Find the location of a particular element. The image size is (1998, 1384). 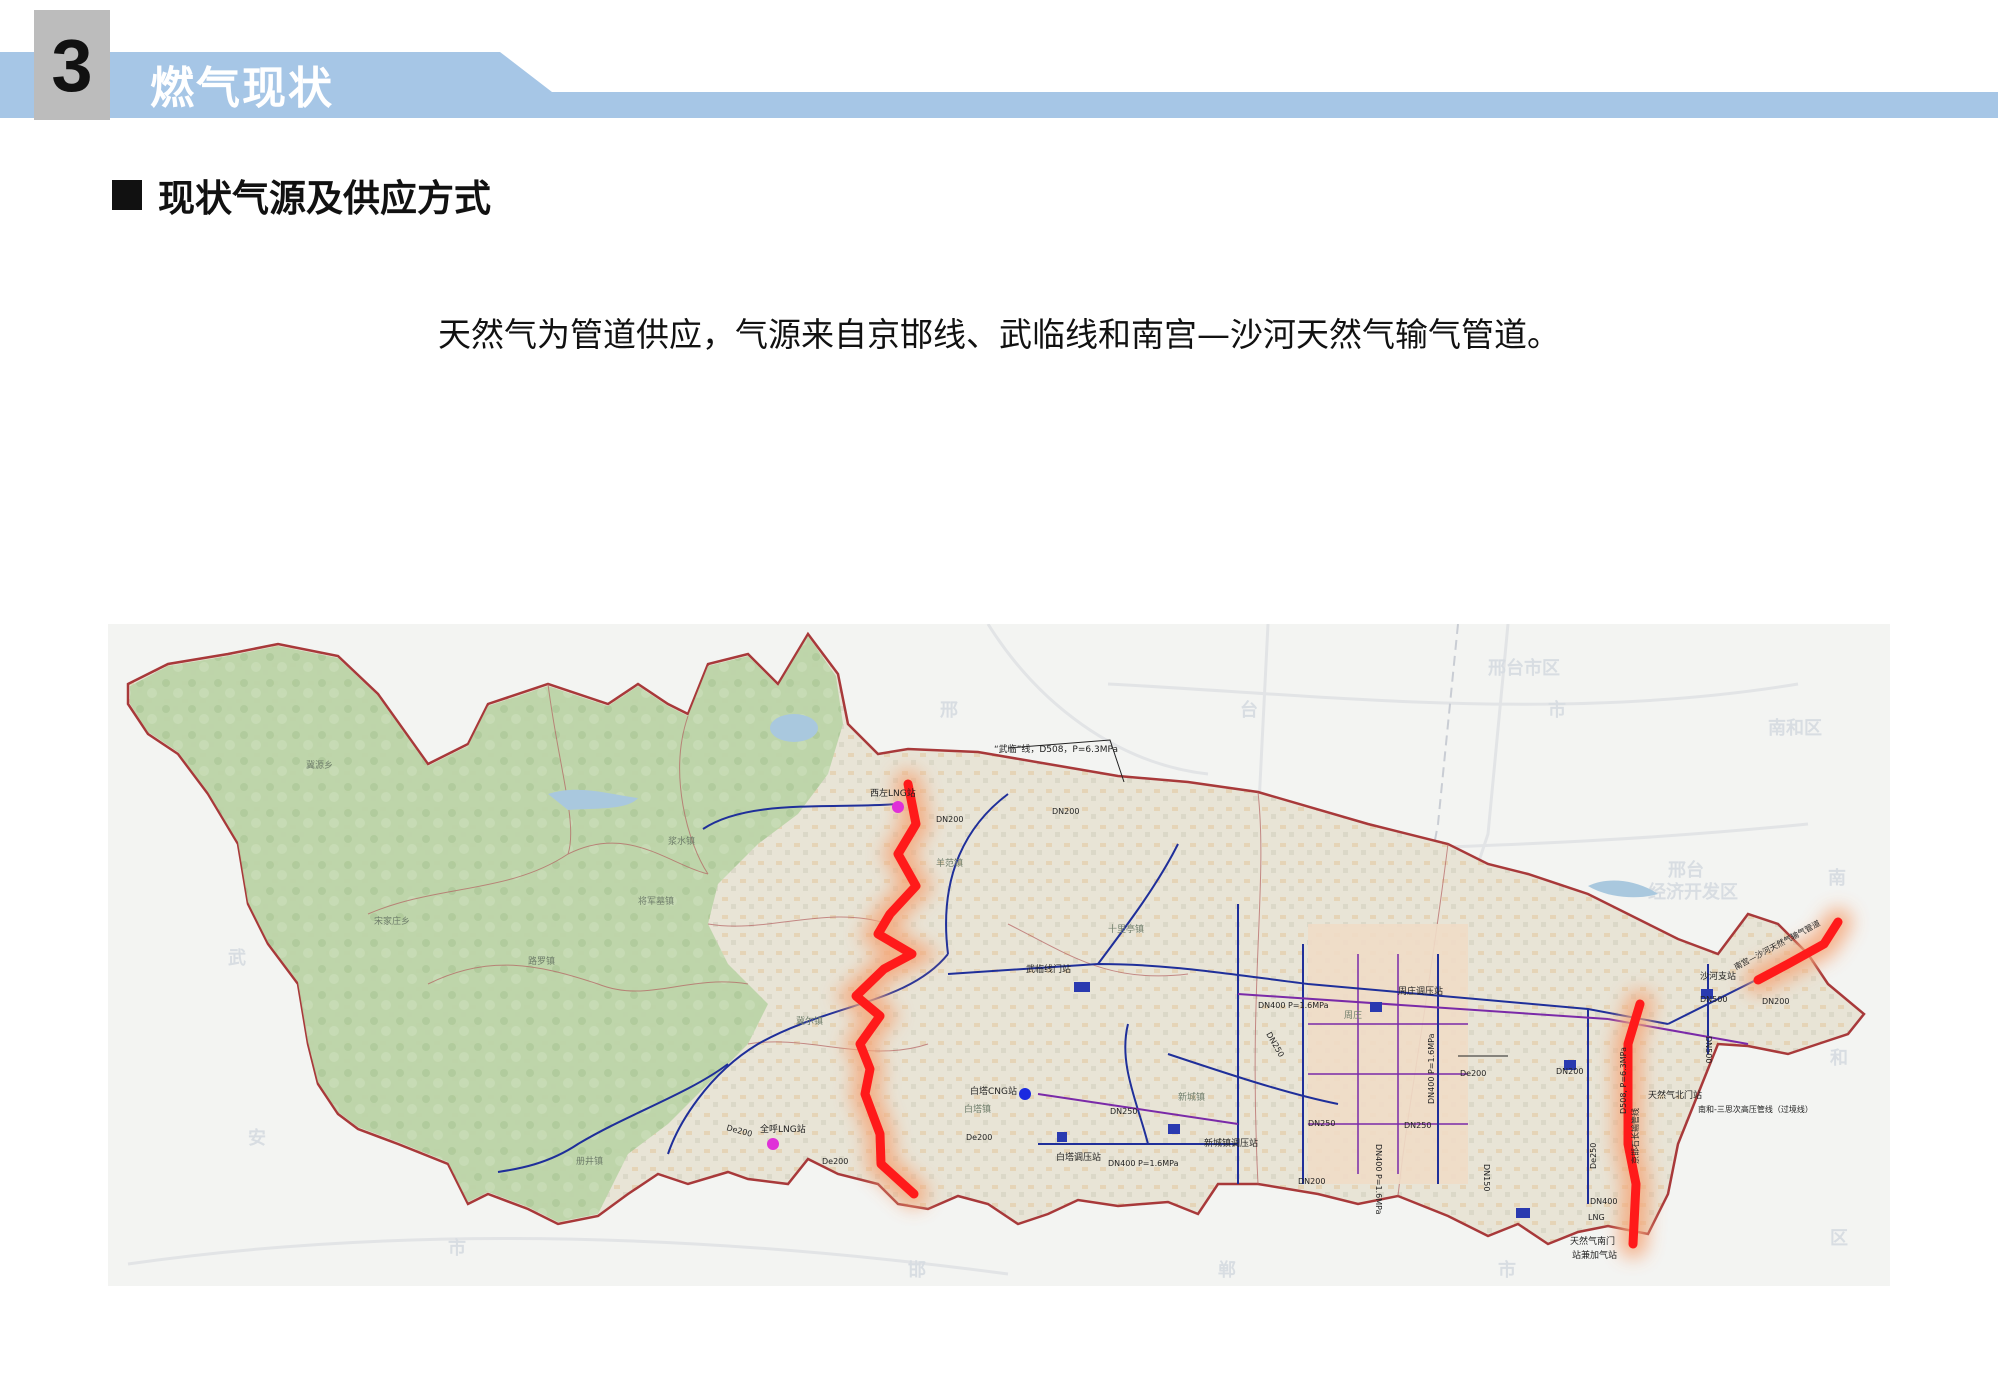

xizuo-lng-station-icon is located at coordinates (898, 807).